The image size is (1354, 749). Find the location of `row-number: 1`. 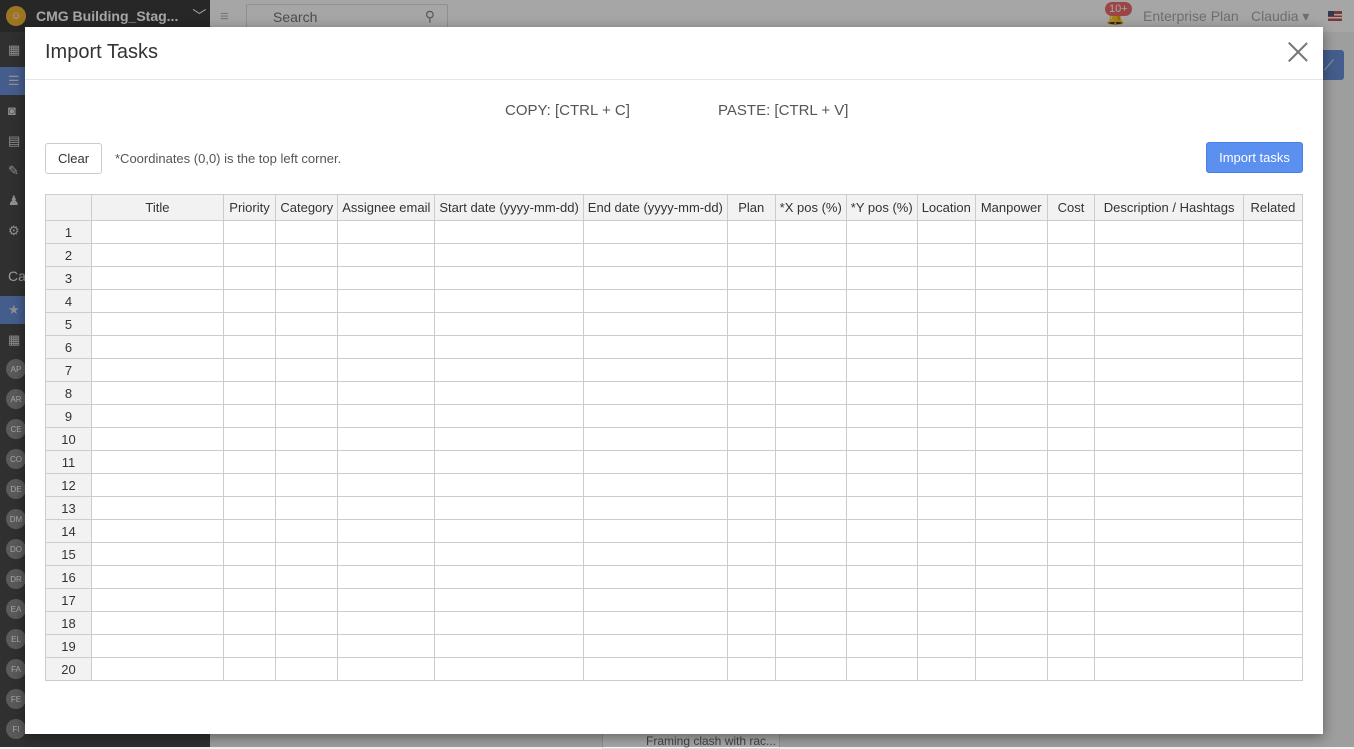

row-number: 1 is located at coordinates (69, 232).